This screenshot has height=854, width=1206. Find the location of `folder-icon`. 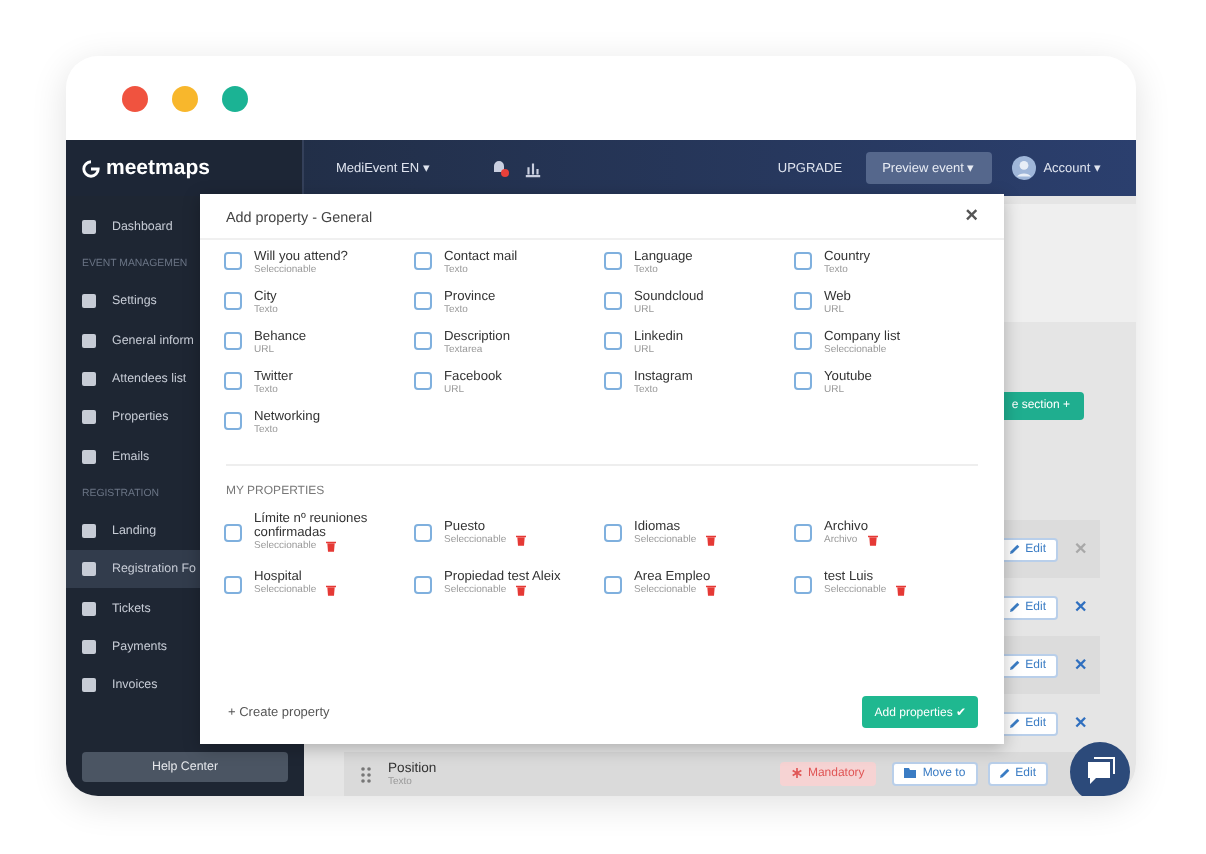

folder-icon is located at coordinates (910, 773).